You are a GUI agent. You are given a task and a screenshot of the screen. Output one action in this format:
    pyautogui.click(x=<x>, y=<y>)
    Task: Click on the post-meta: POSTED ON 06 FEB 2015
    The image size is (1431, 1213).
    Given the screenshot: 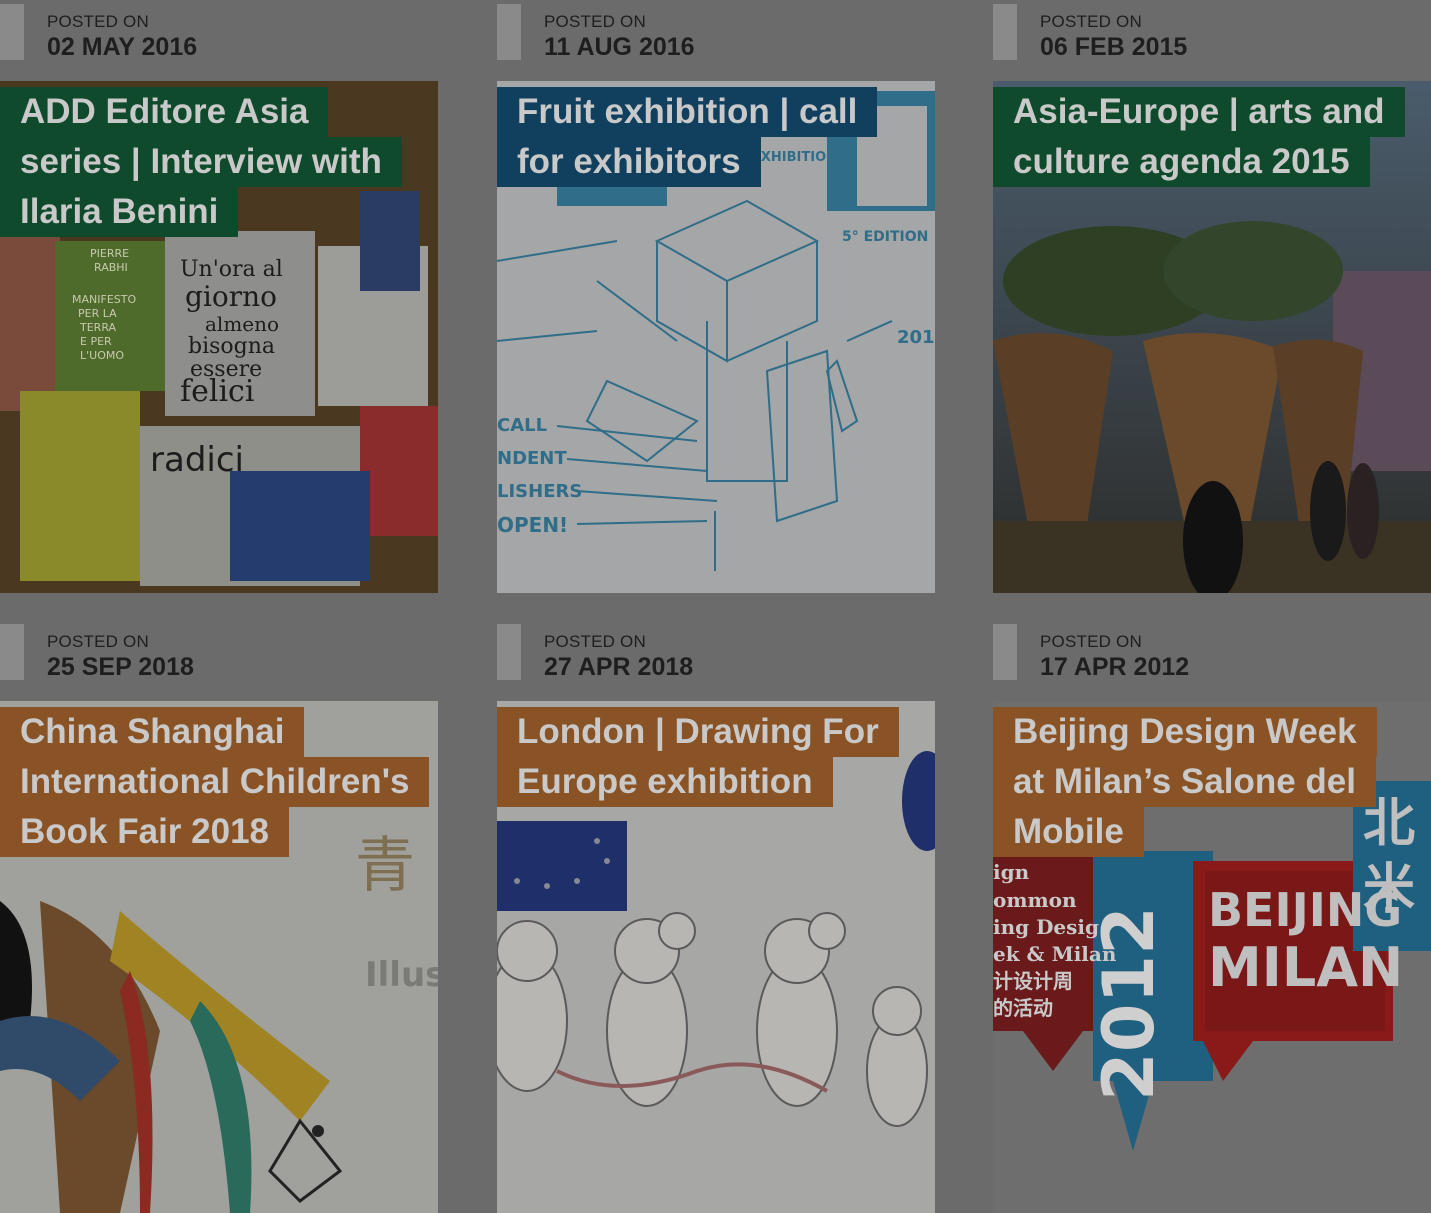 What is the action you would take?
    pyautogui.click(x=1212, y=40)
    